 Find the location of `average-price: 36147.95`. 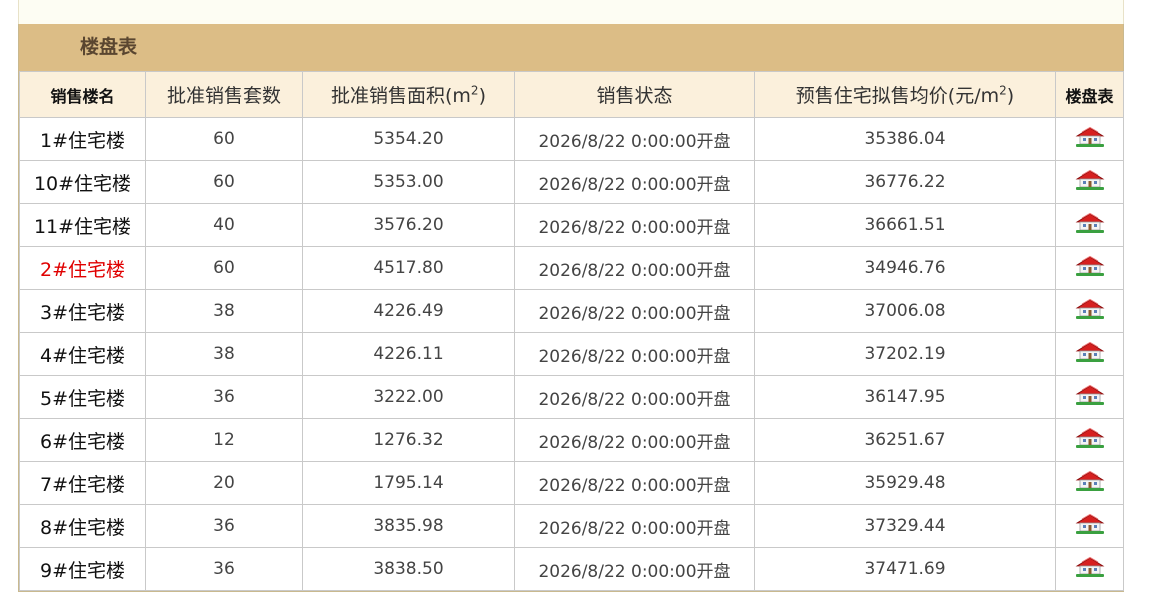

average-price: 36147.95 is located at coordinates (905, 397).